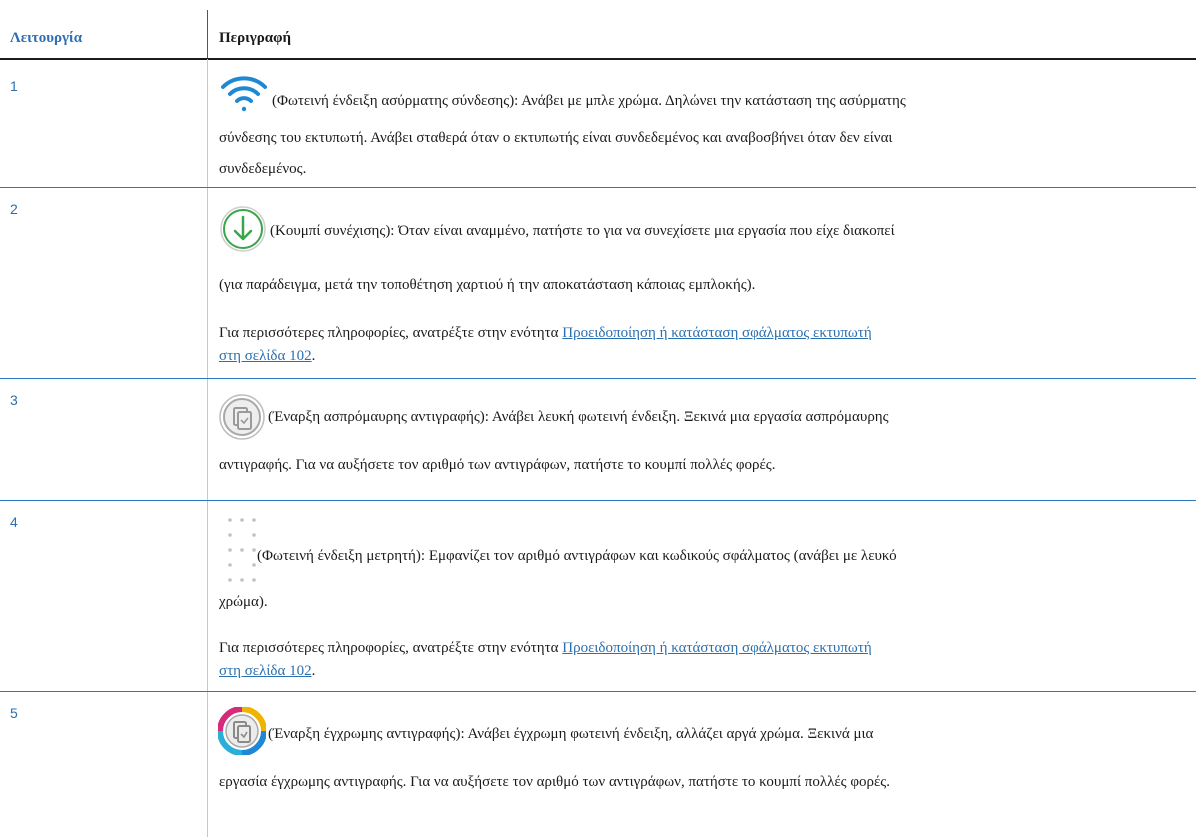 This screenshot has height=837, width=1196. Describe the element at coordinates (242, 417) in the screenshot. I see `bw-copy-icon` at that location.